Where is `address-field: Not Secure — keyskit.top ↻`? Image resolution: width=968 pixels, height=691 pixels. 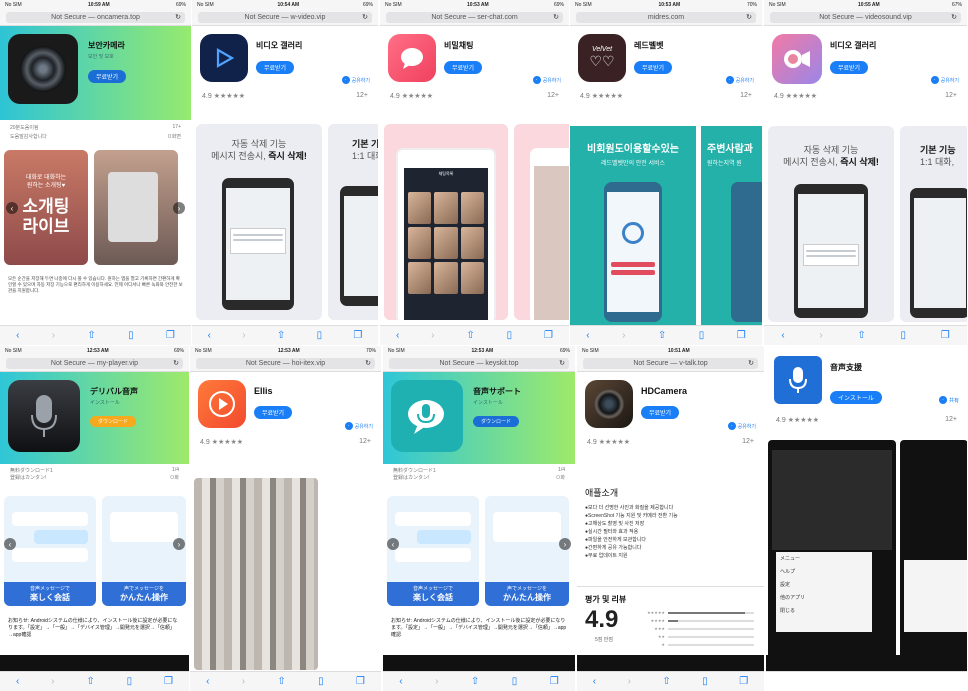
address-field: Not Secure — keyskit.top ↻ is located at coordinates (479, 363).